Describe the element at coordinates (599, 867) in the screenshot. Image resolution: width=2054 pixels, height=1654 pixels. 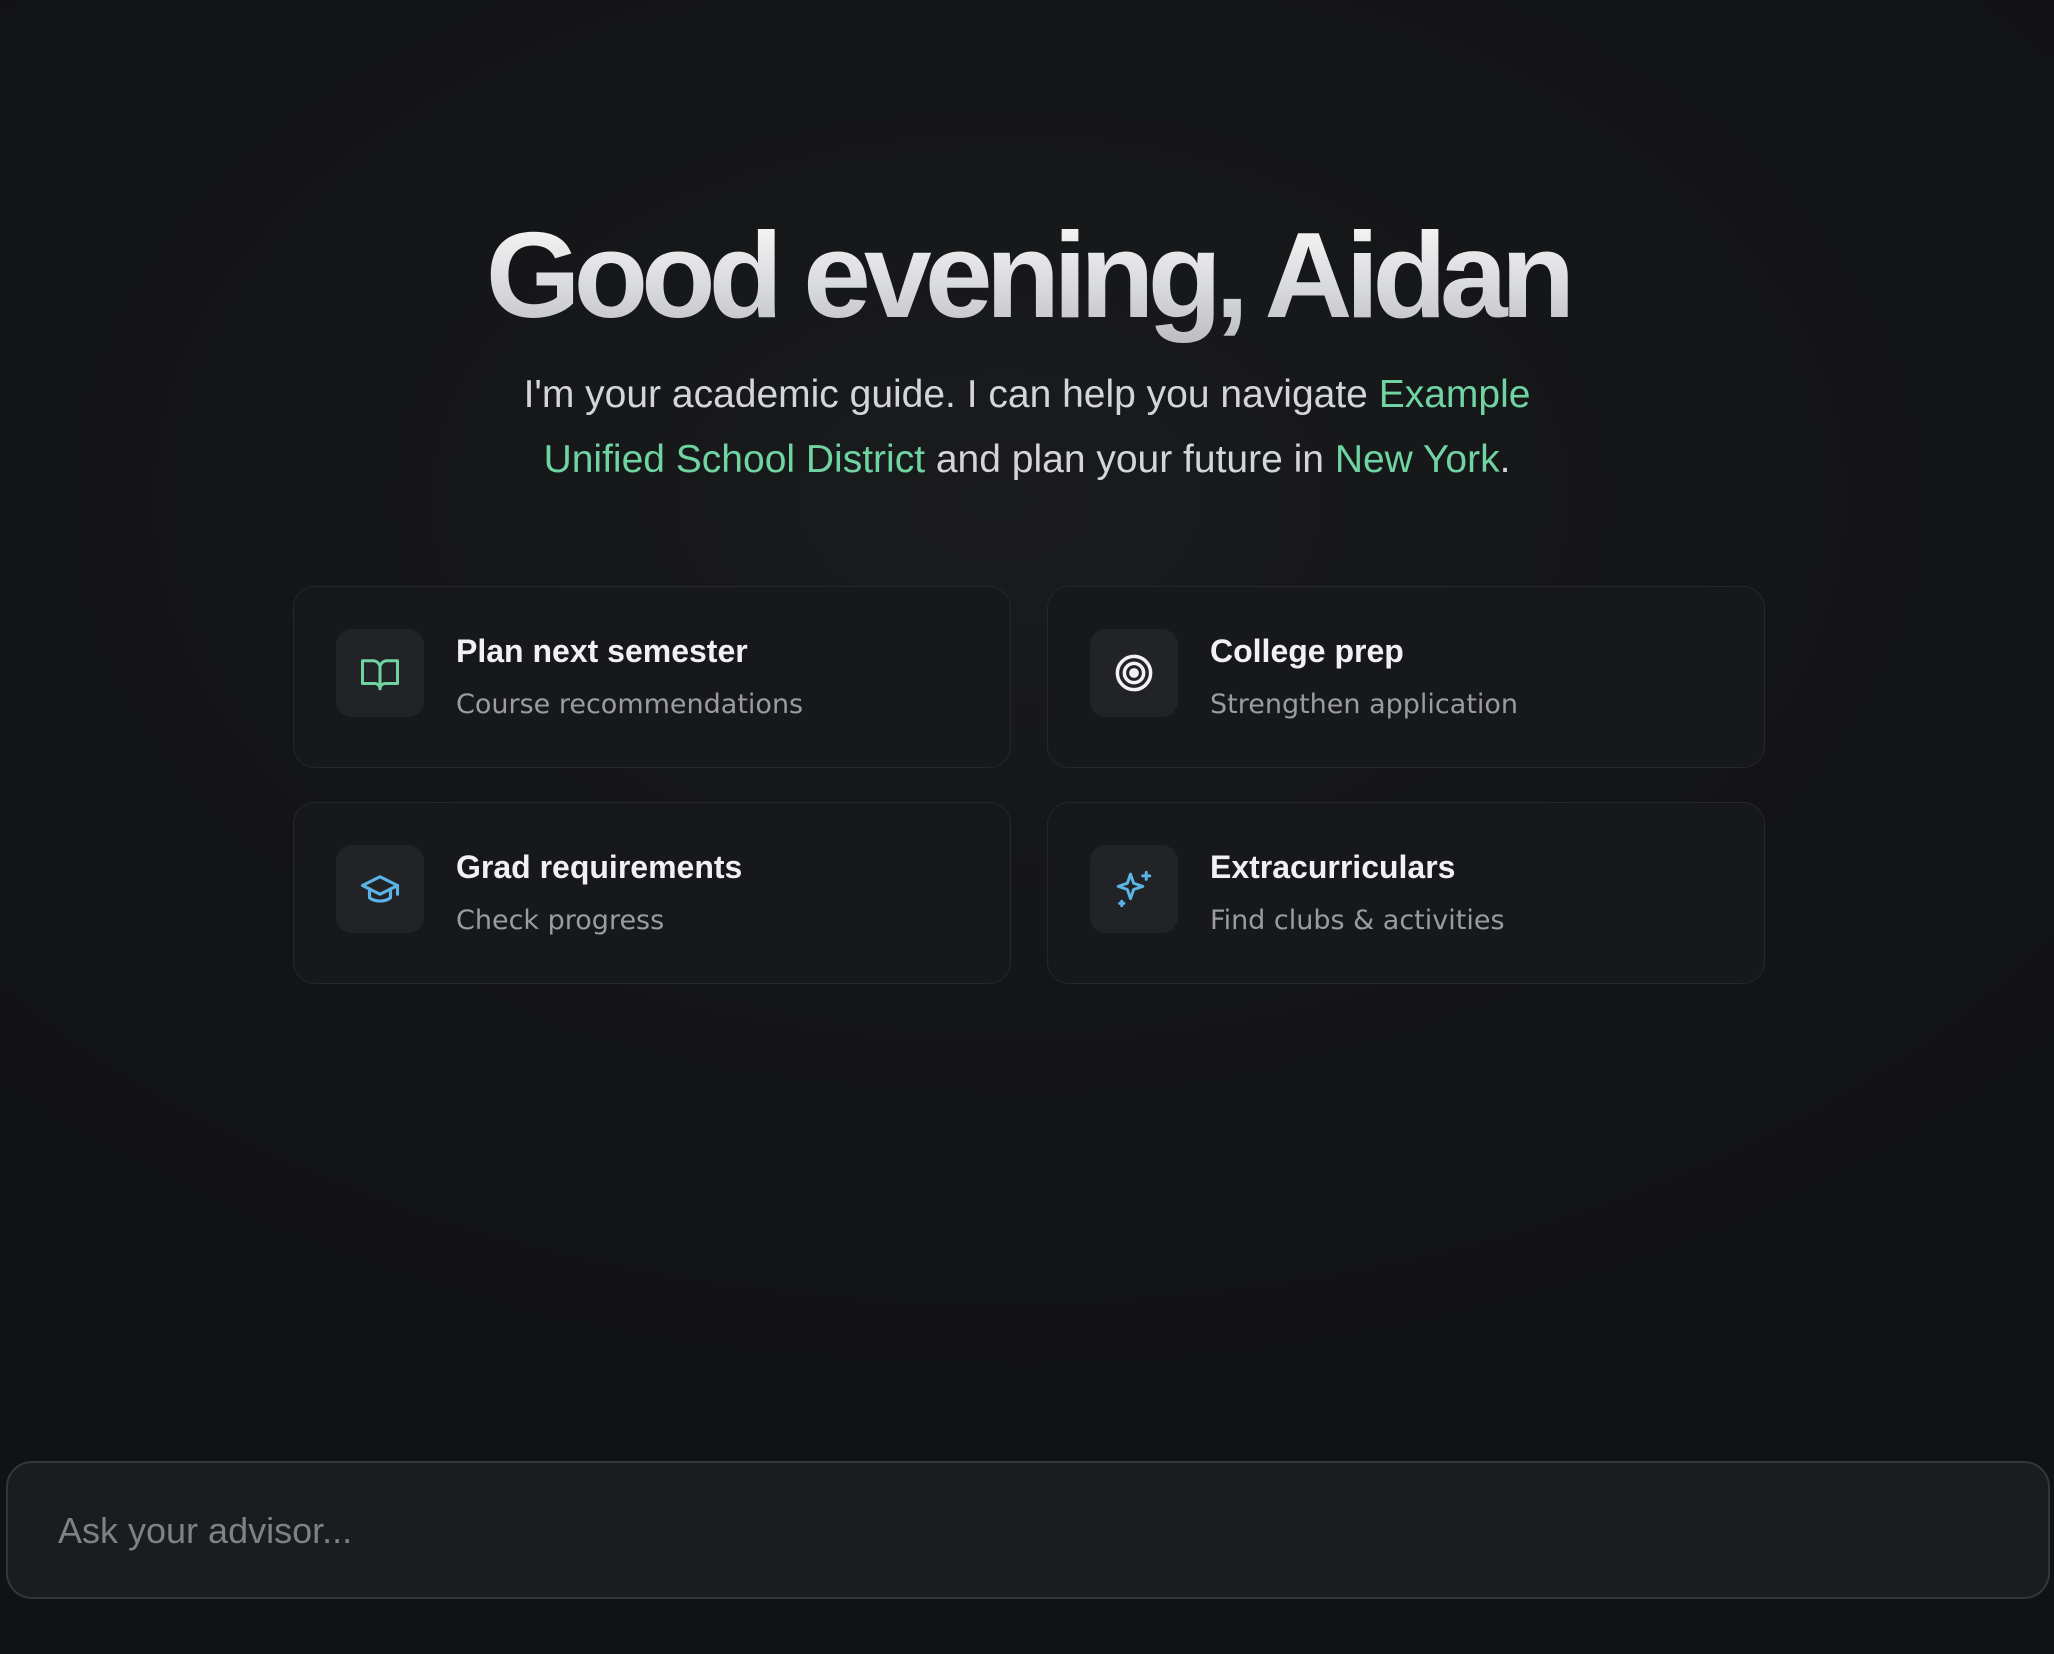
I see `card-title: Grad requirements` at that location.